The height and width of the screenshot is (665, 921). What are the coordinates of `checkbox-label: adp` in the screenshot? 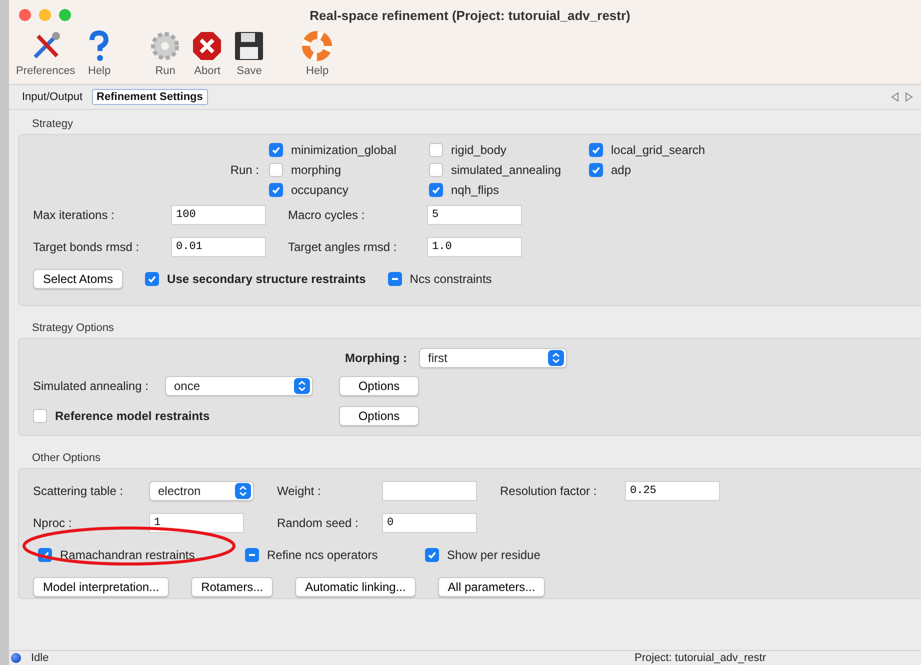 It's located at (621, 170).